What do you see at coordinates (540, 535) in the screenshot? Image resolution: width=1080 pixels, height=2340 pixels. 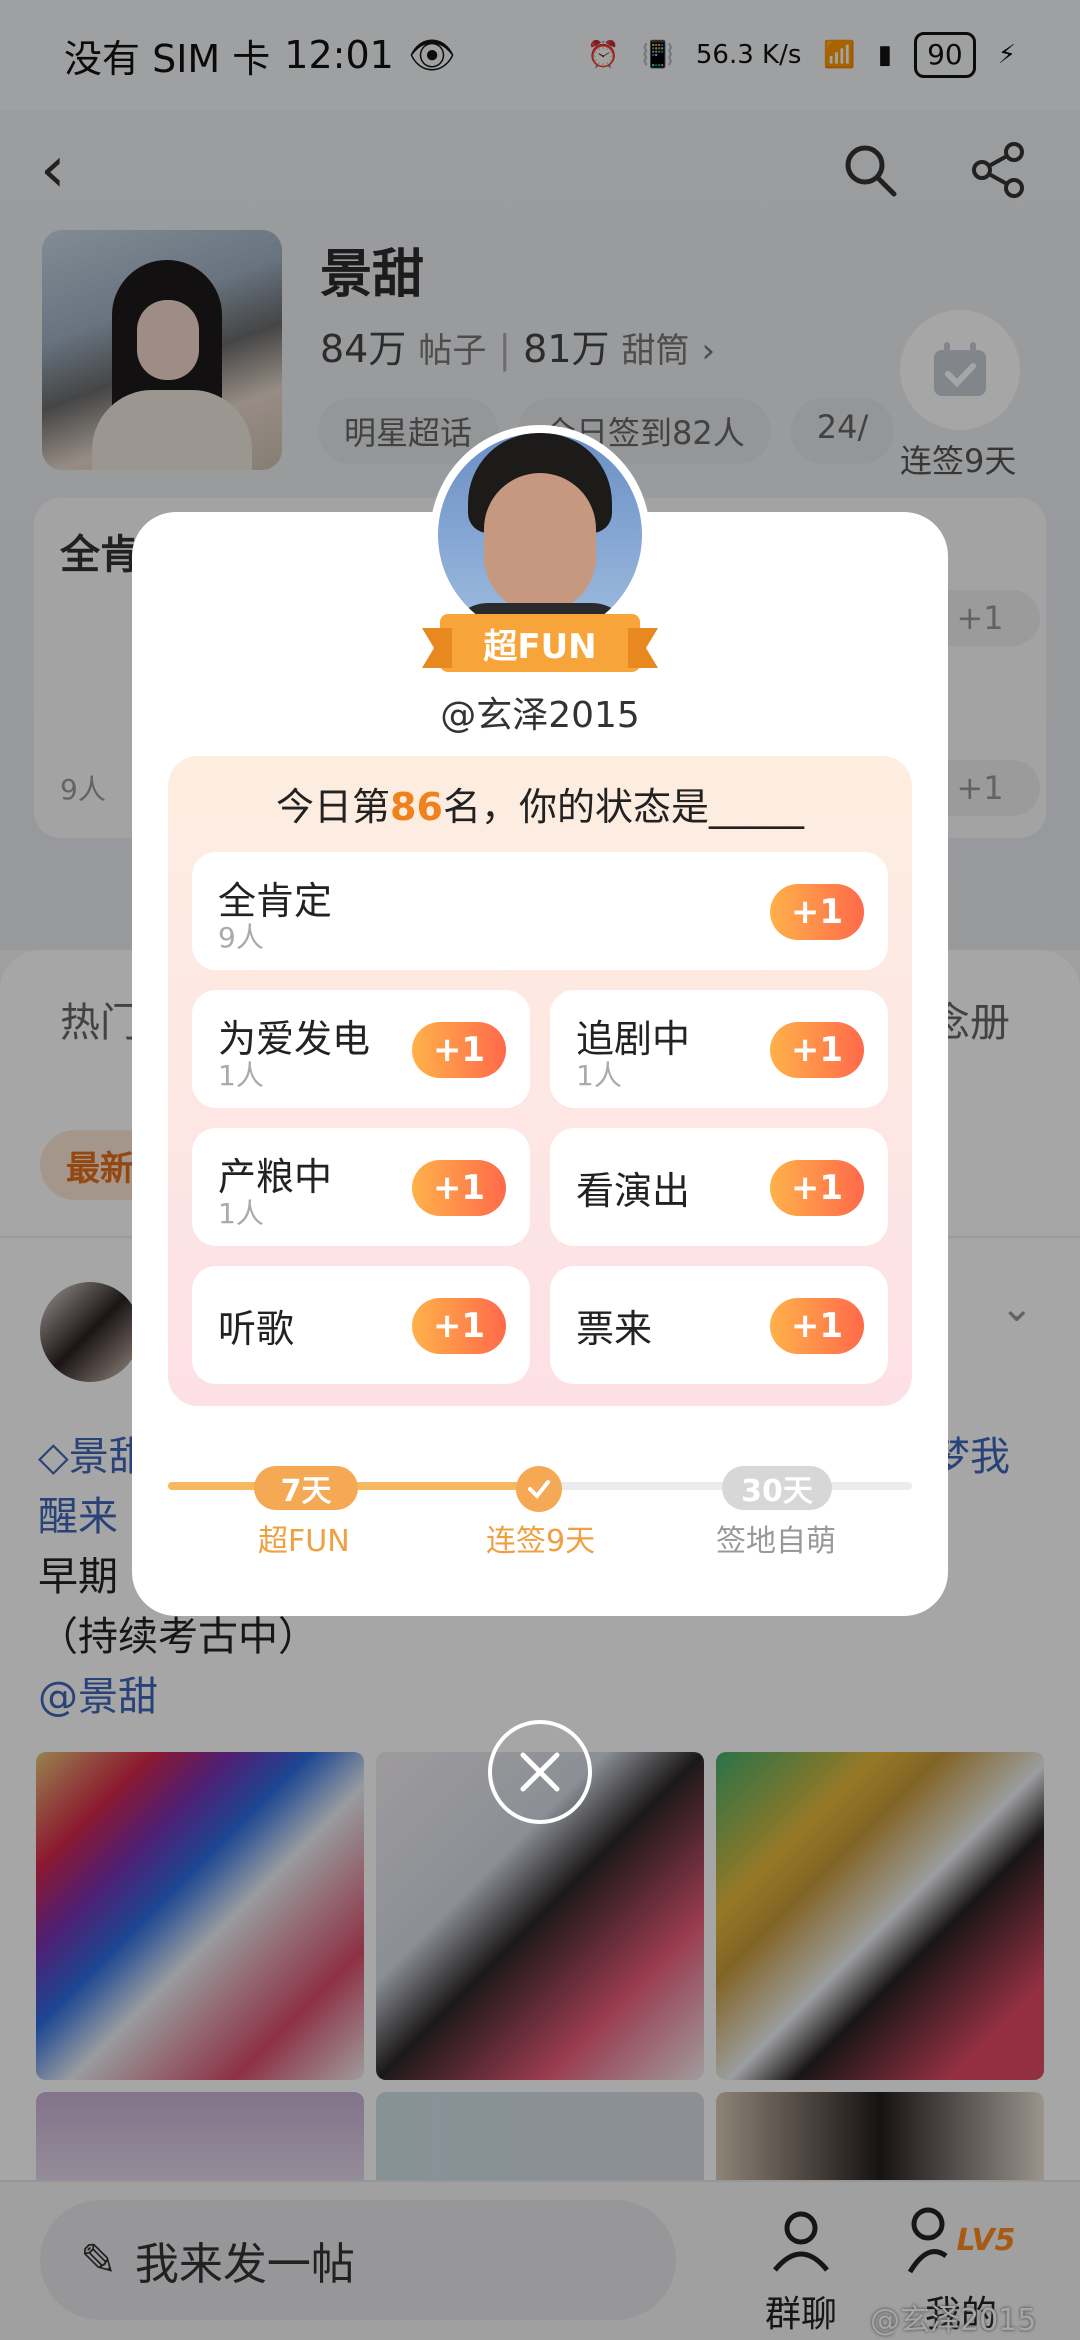 I see `avatar` at bounding box center [540, 535].